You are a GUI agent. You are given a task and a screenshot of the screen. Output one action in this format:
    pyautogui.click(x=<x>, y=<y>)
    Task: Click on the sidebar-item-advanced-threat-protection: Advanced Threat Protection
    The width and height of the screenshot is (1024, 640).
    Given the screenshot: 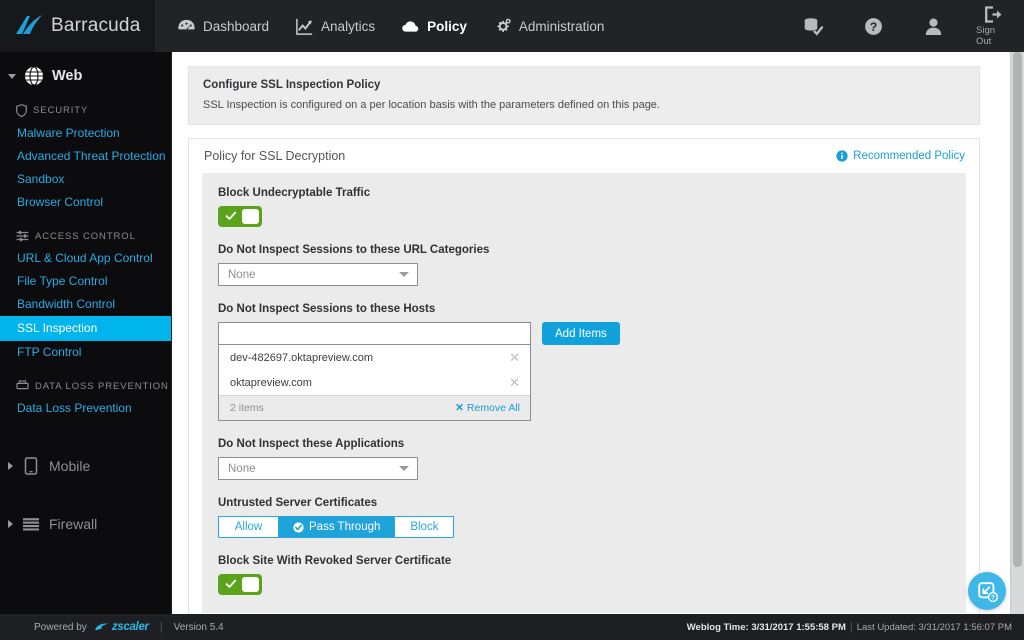 What is the action you would take?
    pyautogui.click(x=85, y=156)
    